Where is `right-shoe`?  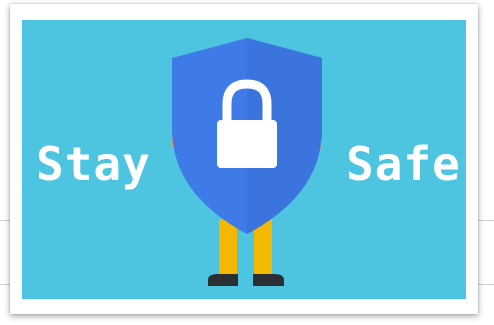
right-shoe is located at coordinates (268, 280).